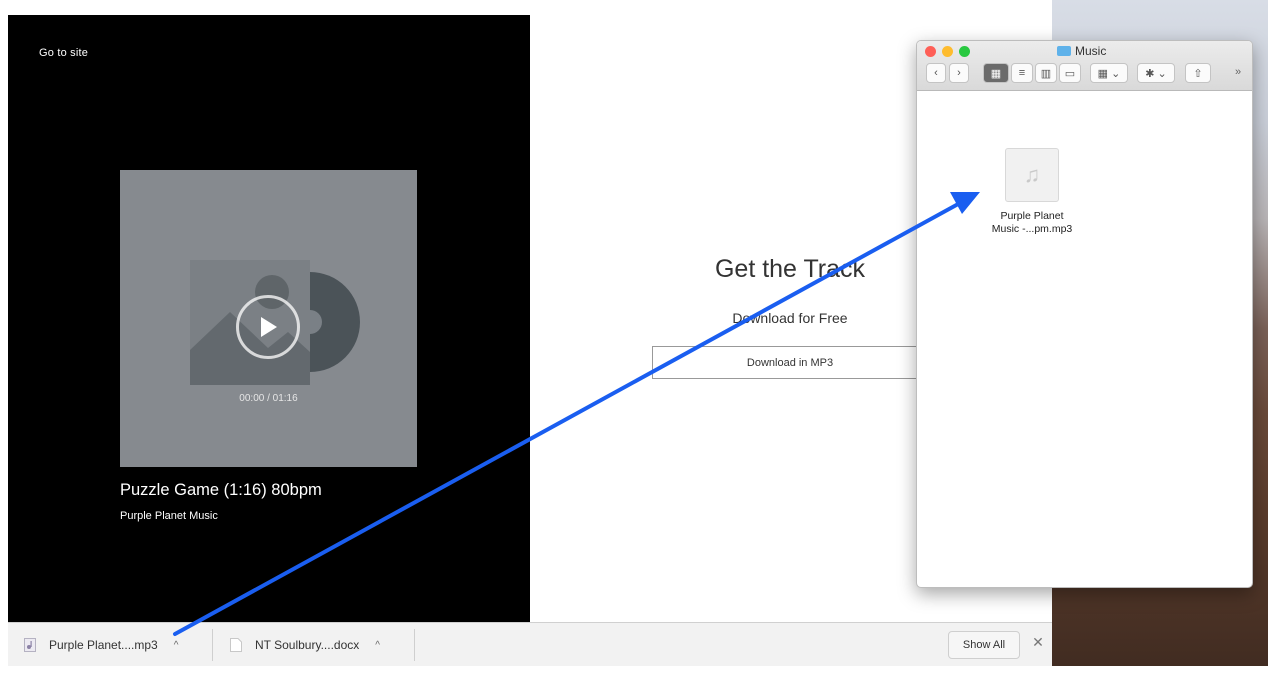 The image size is (1268, 684). Describe the element at coordinates (1032, 216) in the screenshot. I see `file-name-line1: Purple Planet` at that location.